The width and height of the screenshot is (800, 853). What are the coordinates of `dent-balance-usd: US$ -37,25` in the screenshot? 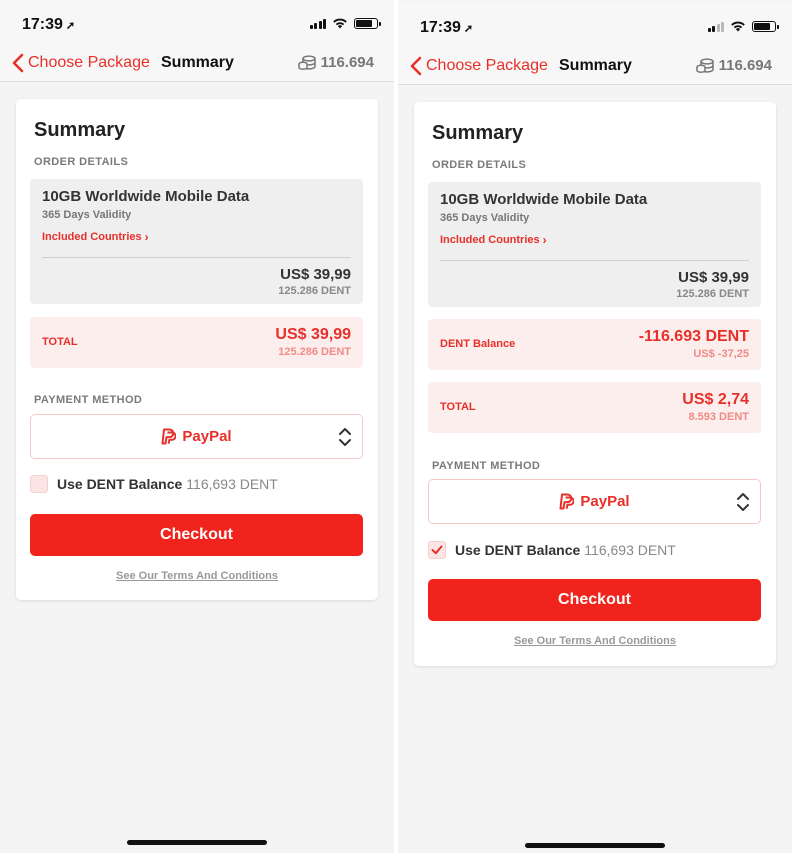 It's located at (721, 354).